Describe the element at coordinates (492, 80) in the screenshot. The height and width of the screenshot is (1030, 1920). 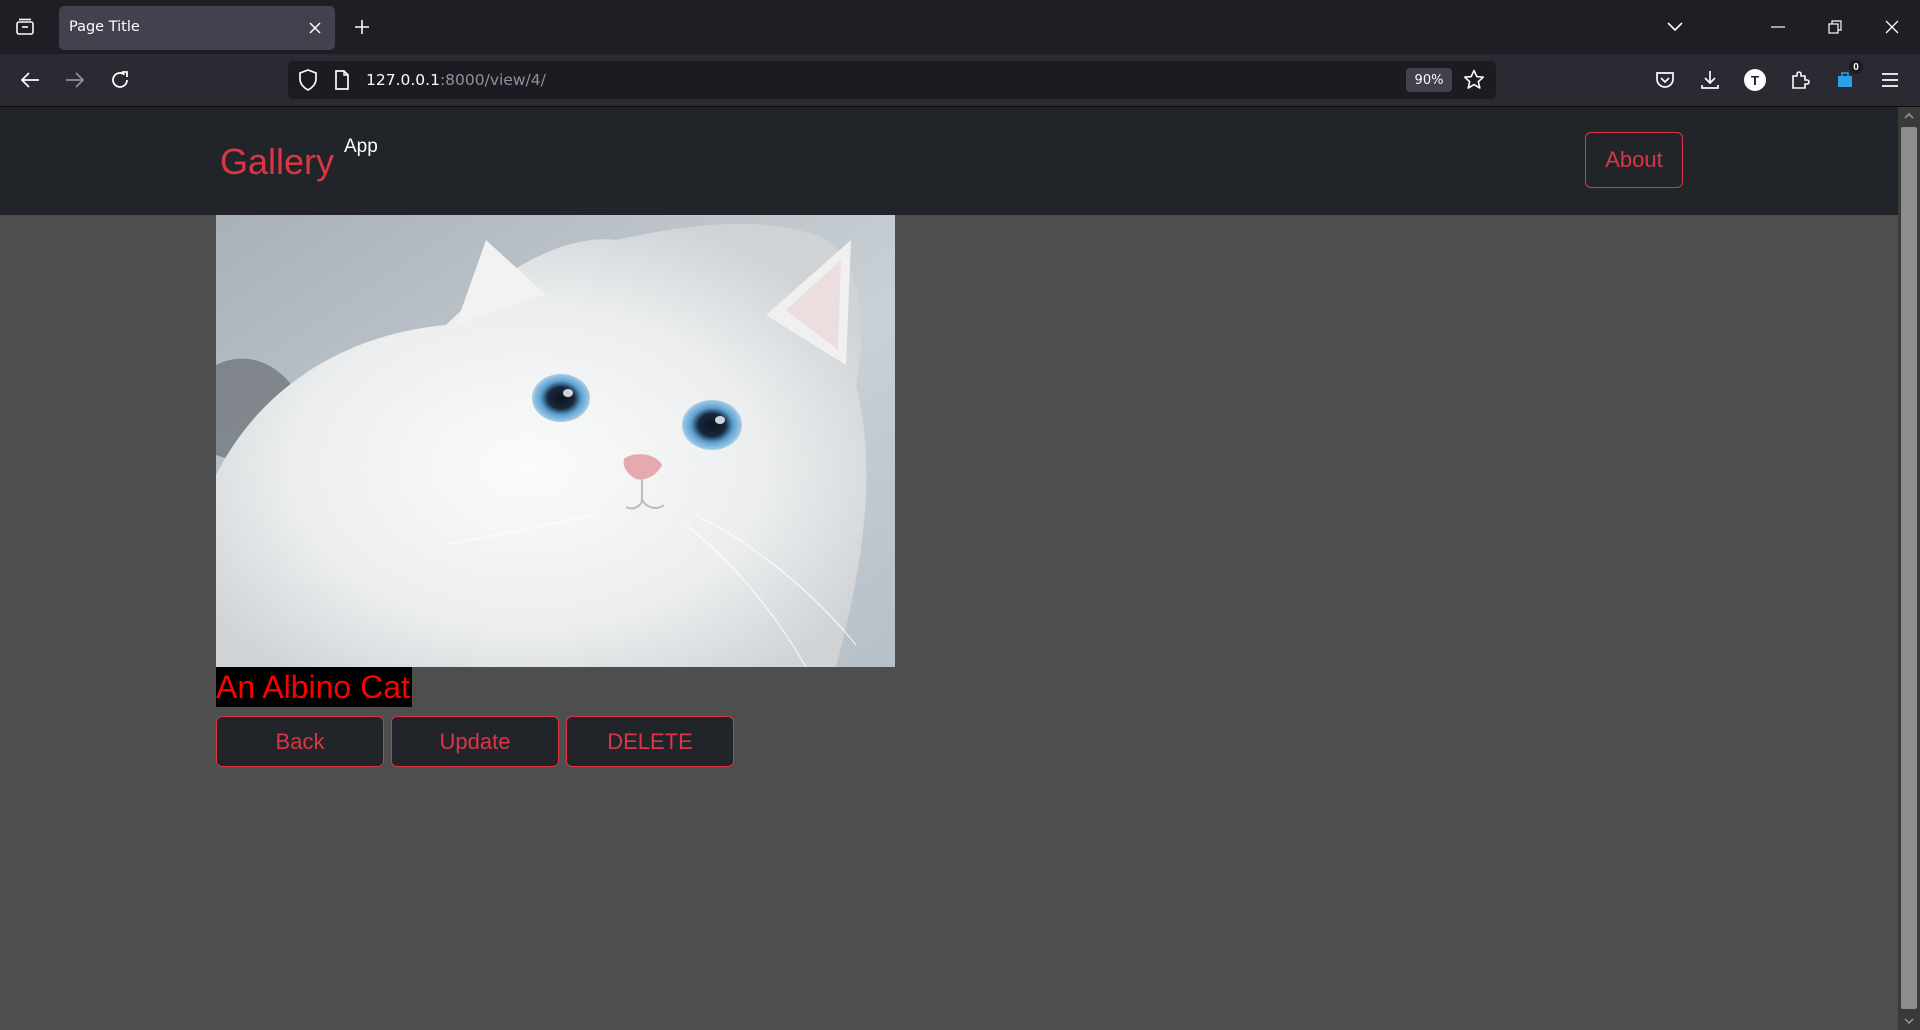
I see `url-path: :8000/view/4/` at that location.